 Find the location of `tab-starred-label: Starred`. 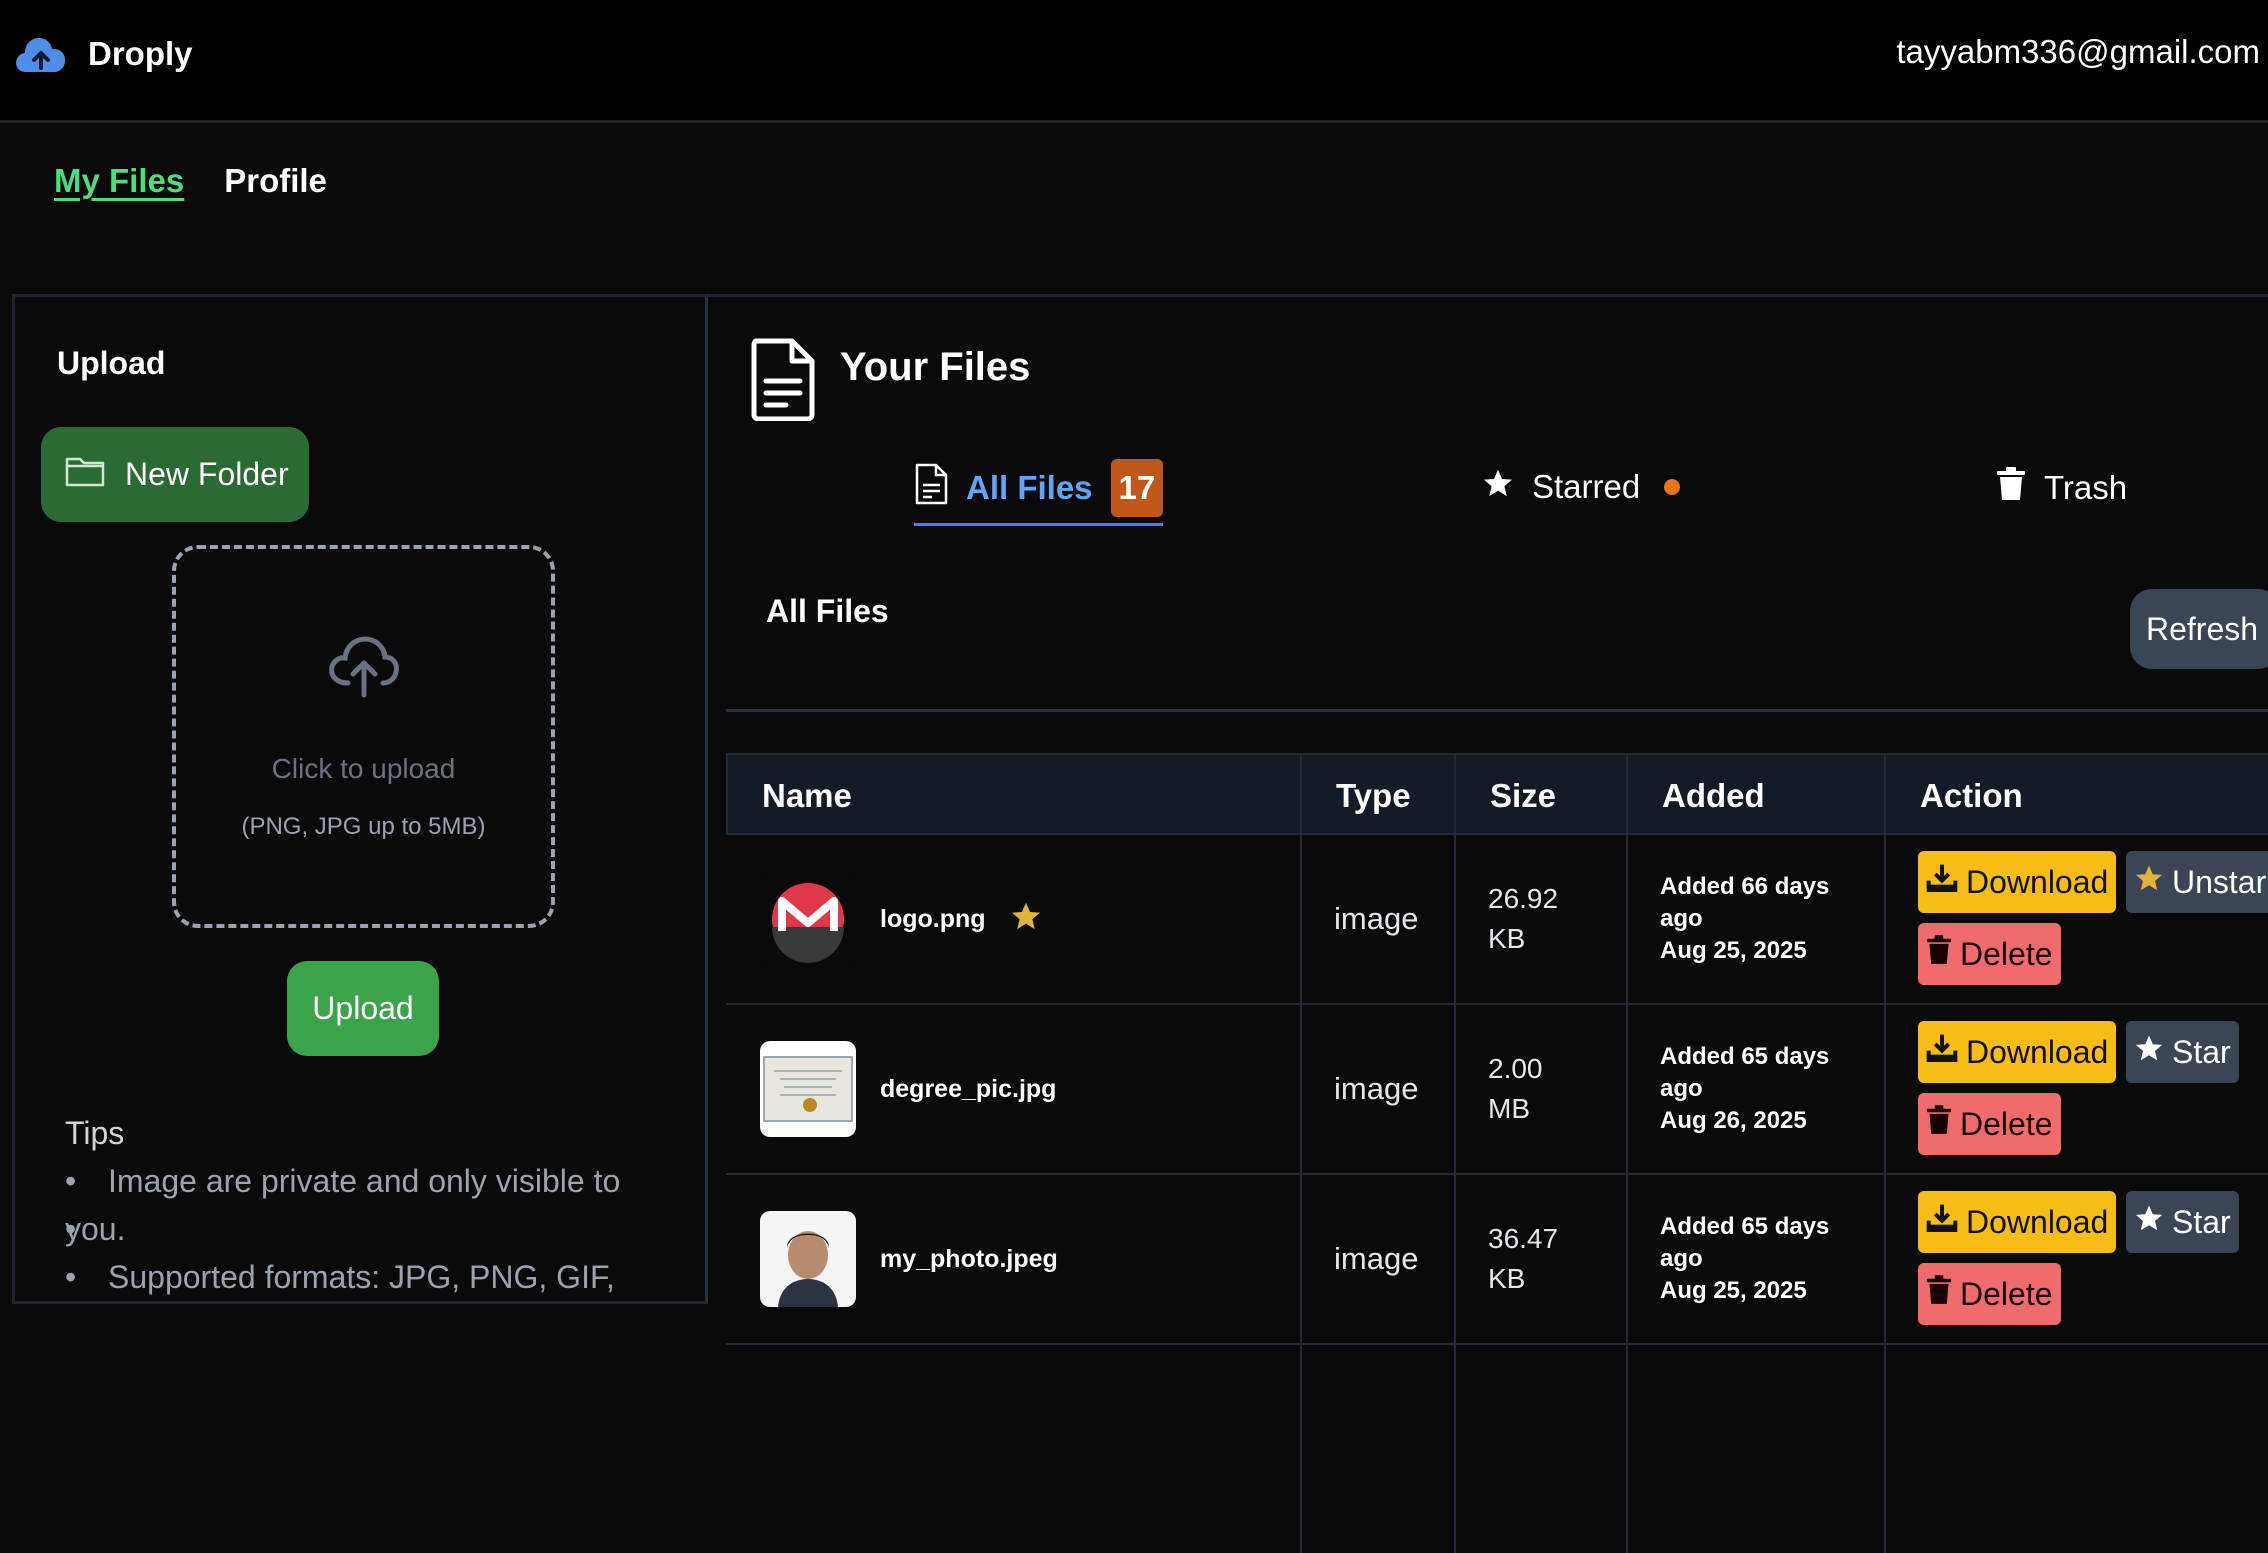

tab-starred-label: Starred is located at coordinates (1586, 486).